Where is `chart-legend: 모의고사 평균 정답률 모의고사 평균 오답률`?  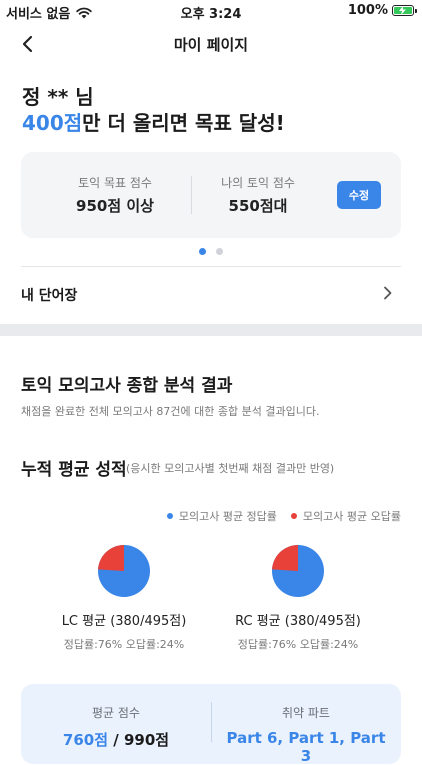
chart-legend: 모의고사 평균 정답률 모의고사 평균 오답률 is located at coordinates (283, 516).